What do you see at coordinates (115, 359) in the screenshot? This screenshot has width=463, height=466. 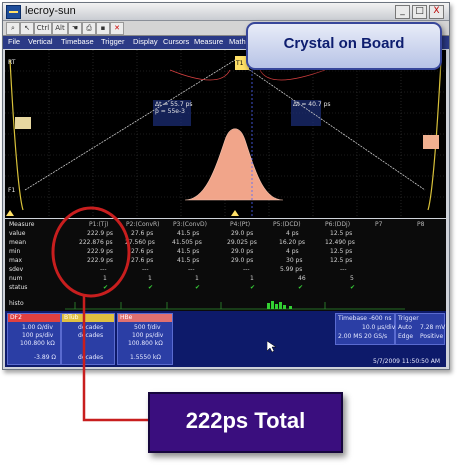 I see `connector-line` at bounding box center [115, 359].